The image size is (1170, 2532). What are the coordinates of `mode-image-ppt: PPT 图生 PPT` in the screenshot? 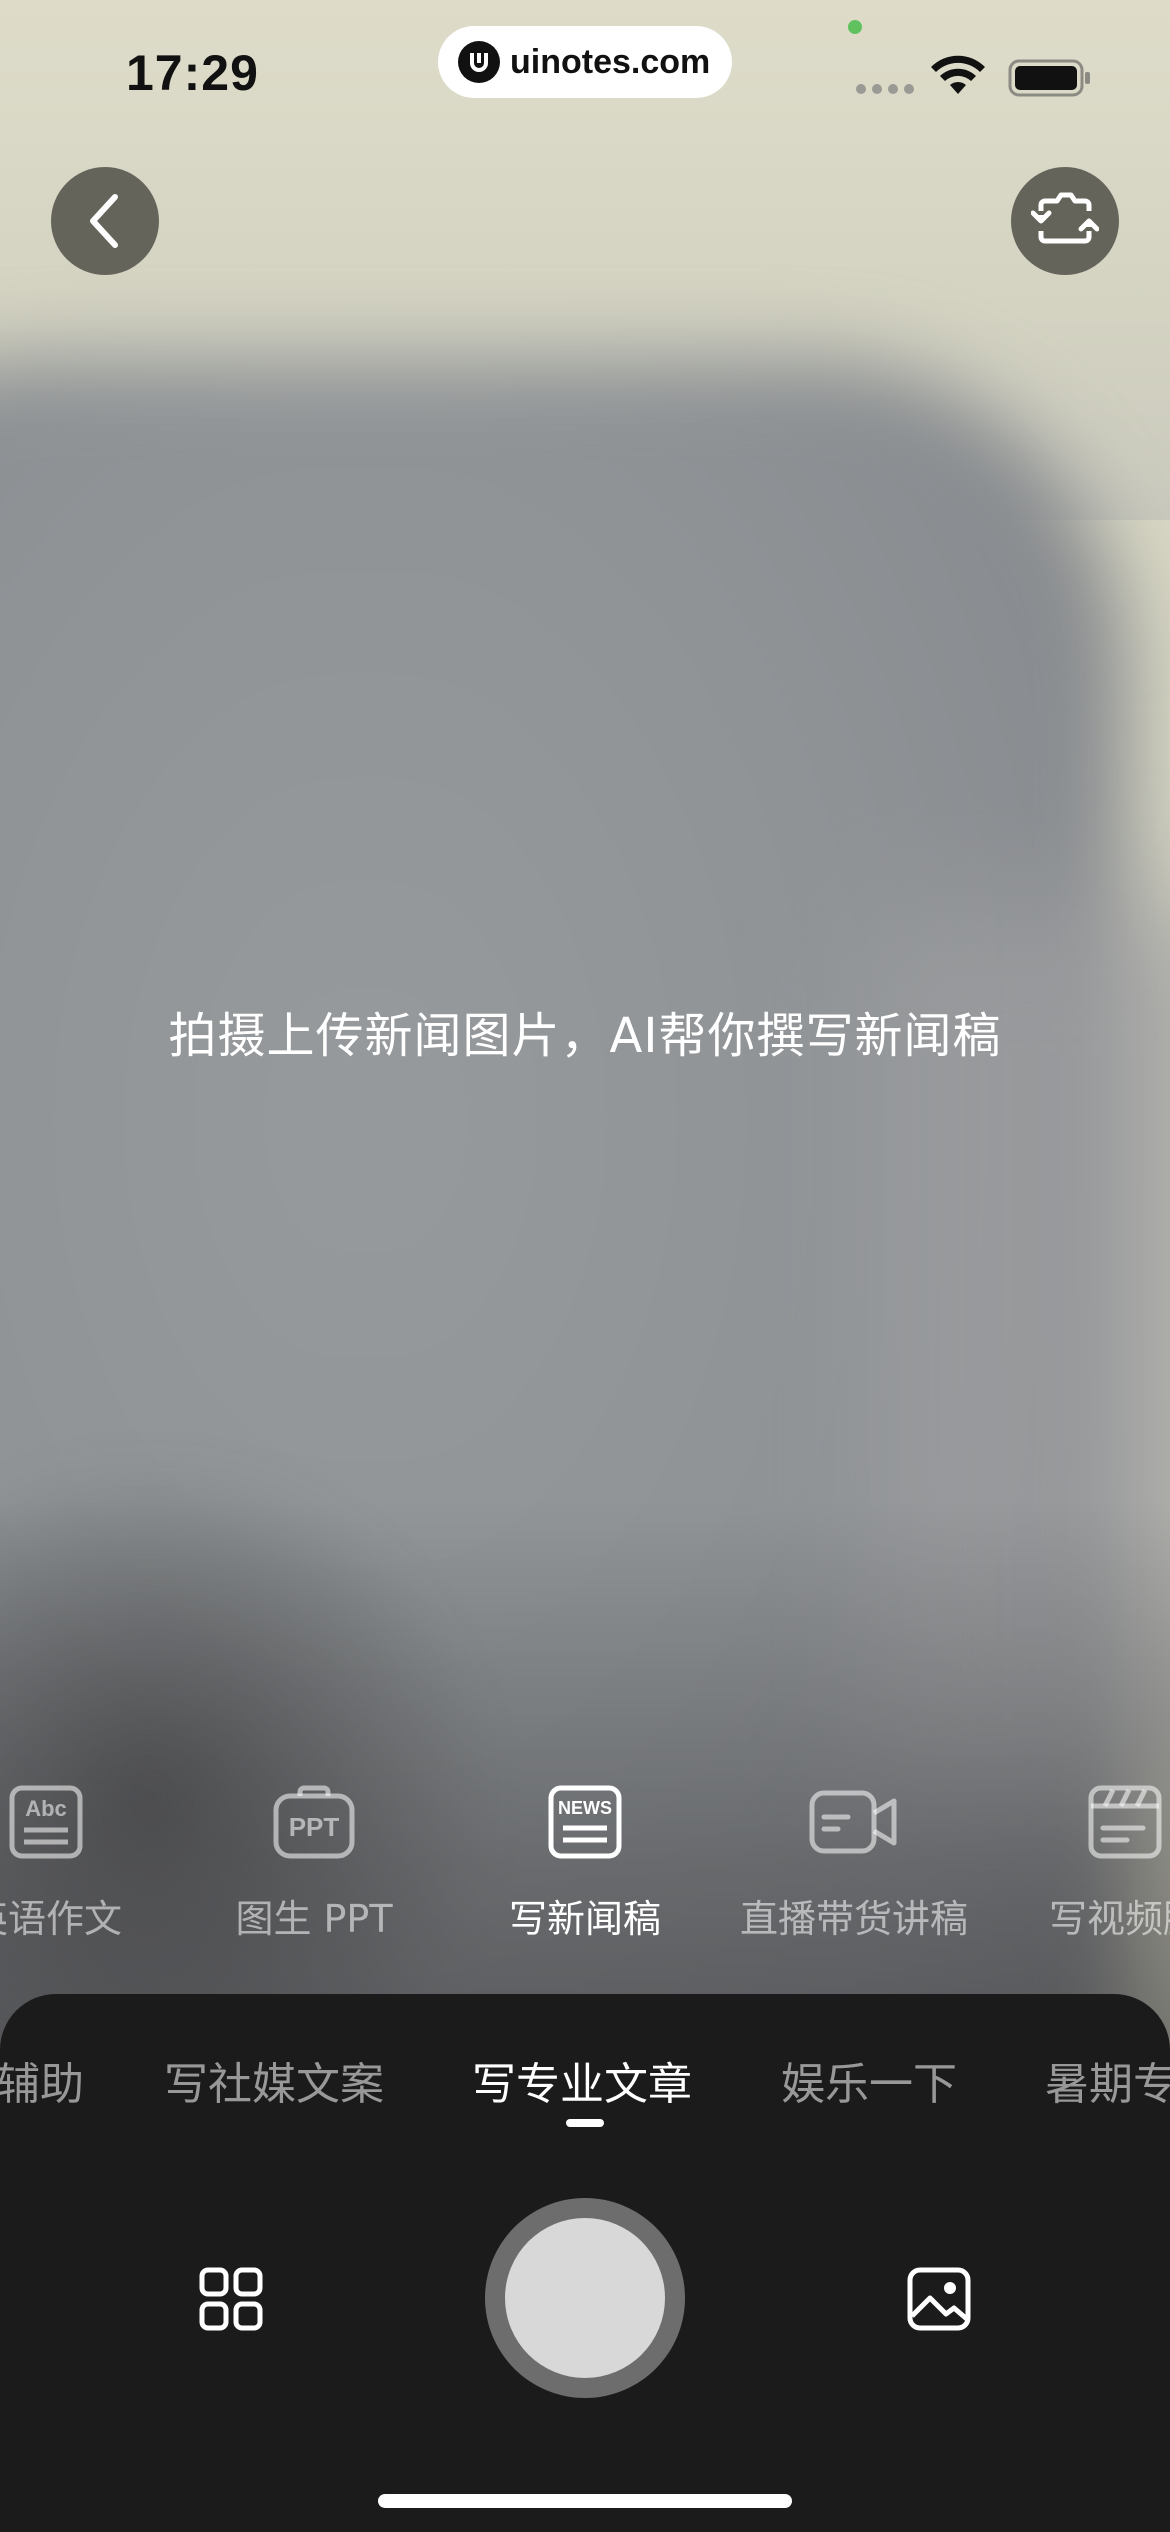 It's located at (314, 1861).